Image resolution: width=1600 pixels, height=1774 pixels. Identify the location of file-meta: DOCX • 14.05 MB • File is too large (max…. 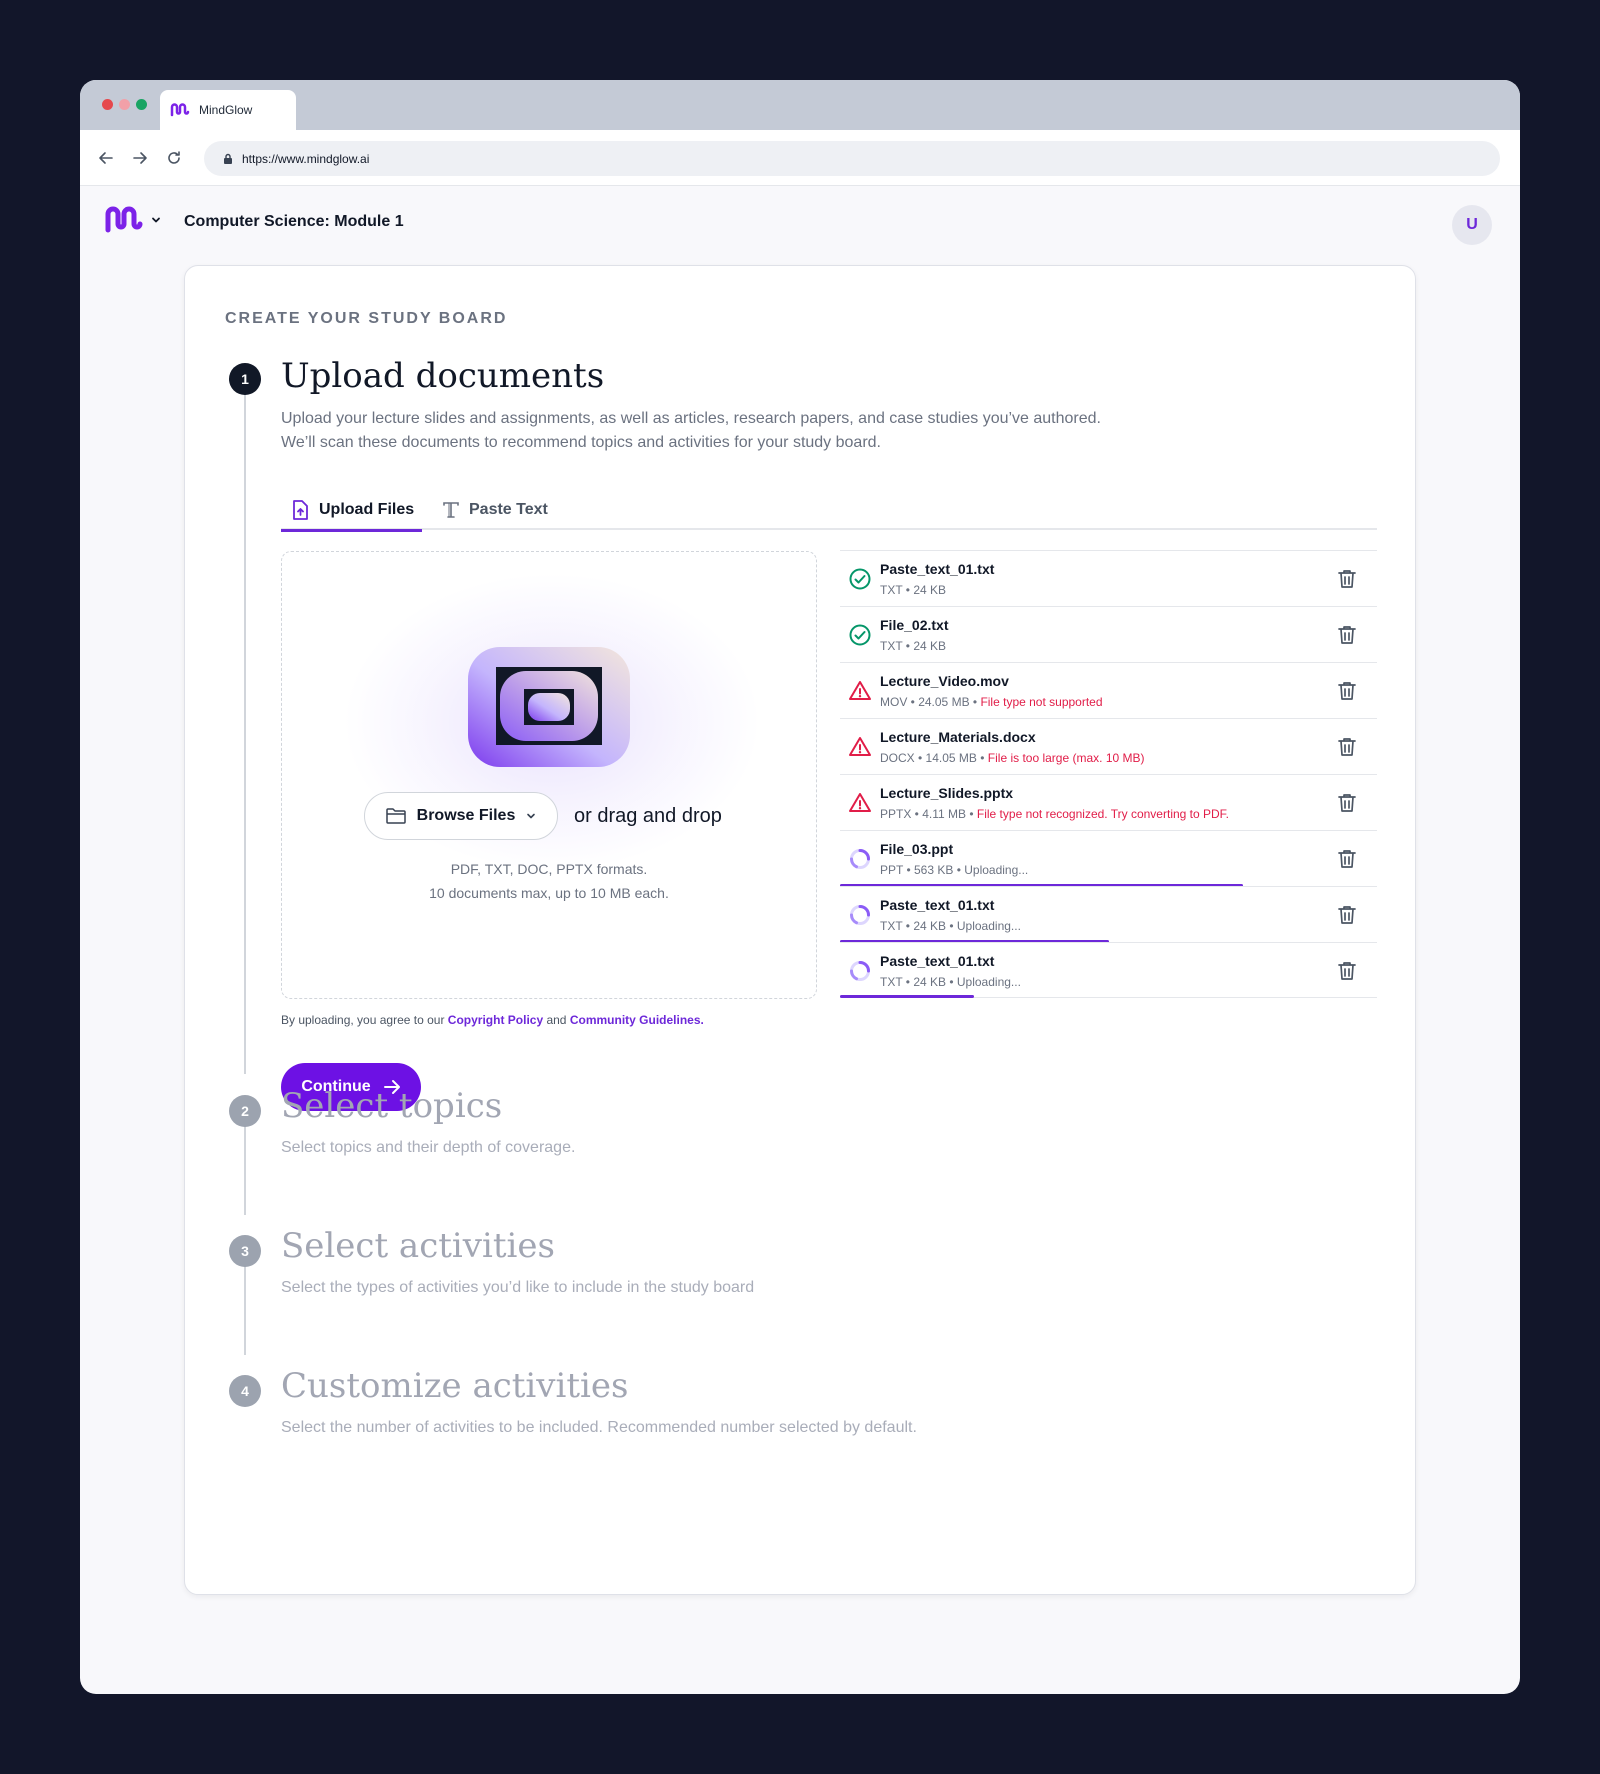
(1012, 758).